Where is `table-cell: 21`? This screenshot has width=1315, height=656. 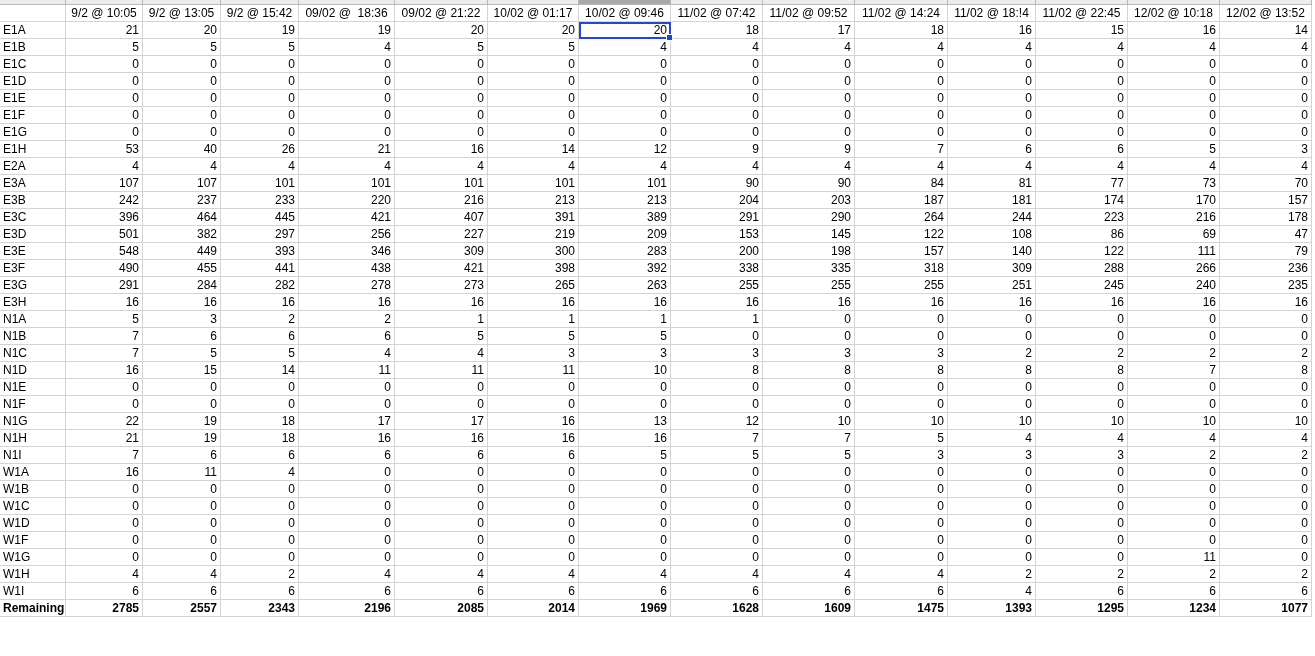
table-cell: 21 is located at coordinates (104, 438).